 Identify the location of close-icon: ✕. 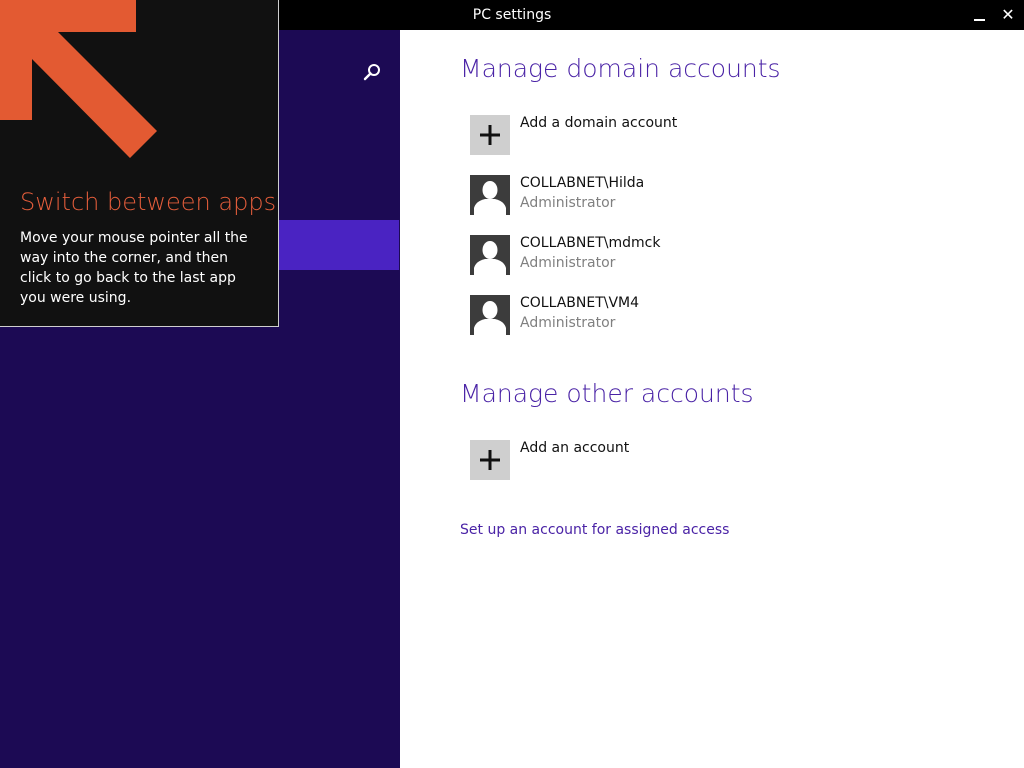
(1008, 14).